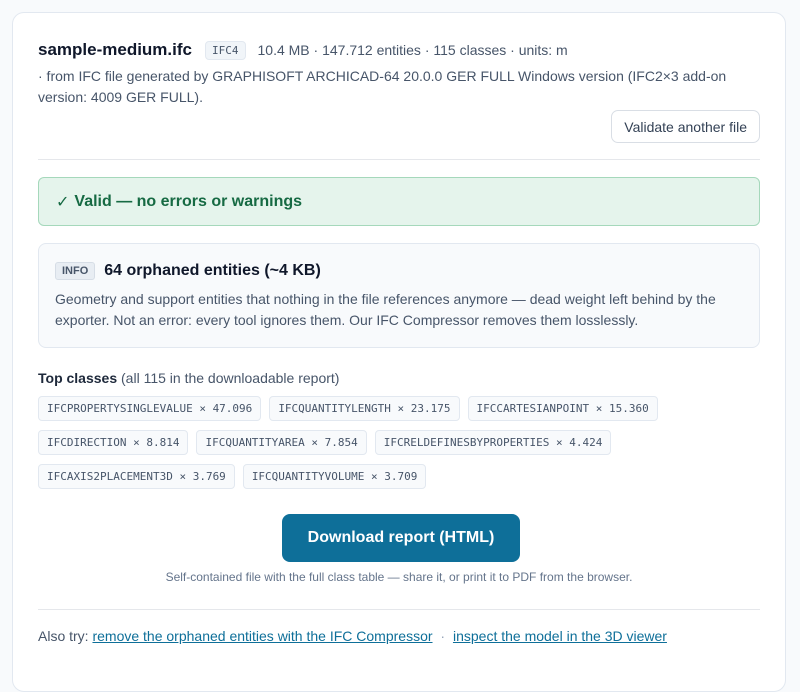  What do you see at coordinates (399, 201) in the screenshot?
I see `validation-status: ✓ Valid — no errors or warnings` at bounding box center [399, 201].